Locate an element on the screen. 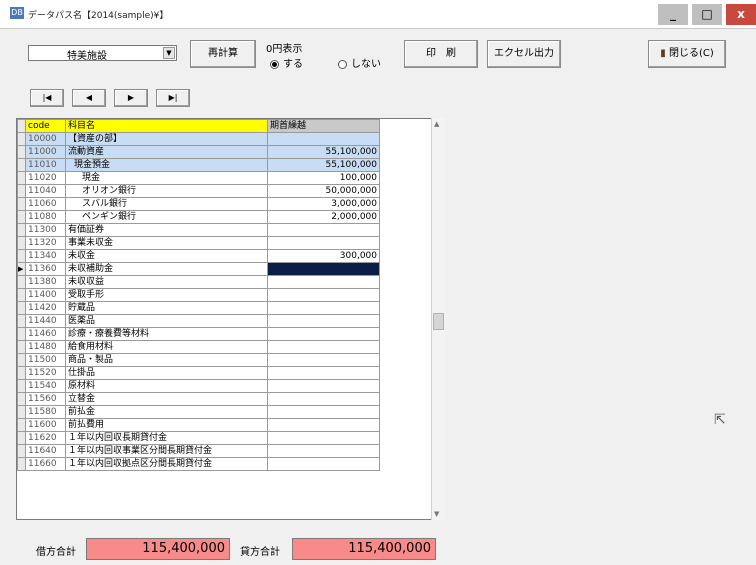 The height and width of the screenshot is (565, 756). table-row: 11400 受取手形 is located at coordinates (198, 295).